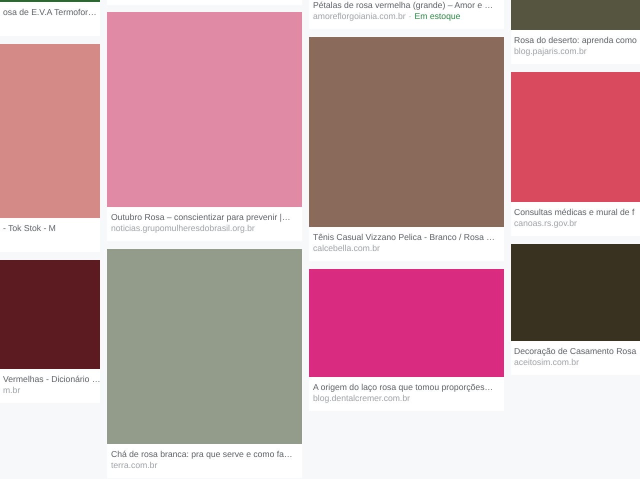 The image size is (640, 479). I want to click on source-domain: canoas.rs.gov.br, so click(545, 223).